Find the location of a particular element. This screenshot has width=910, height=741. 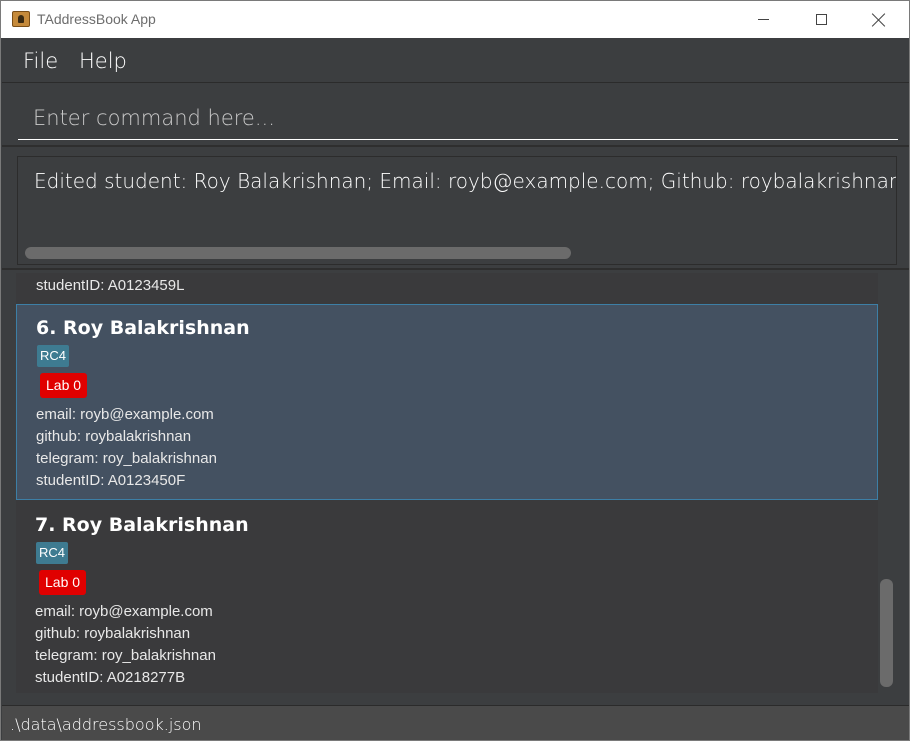

command-input is located at coordinates (458, 118).